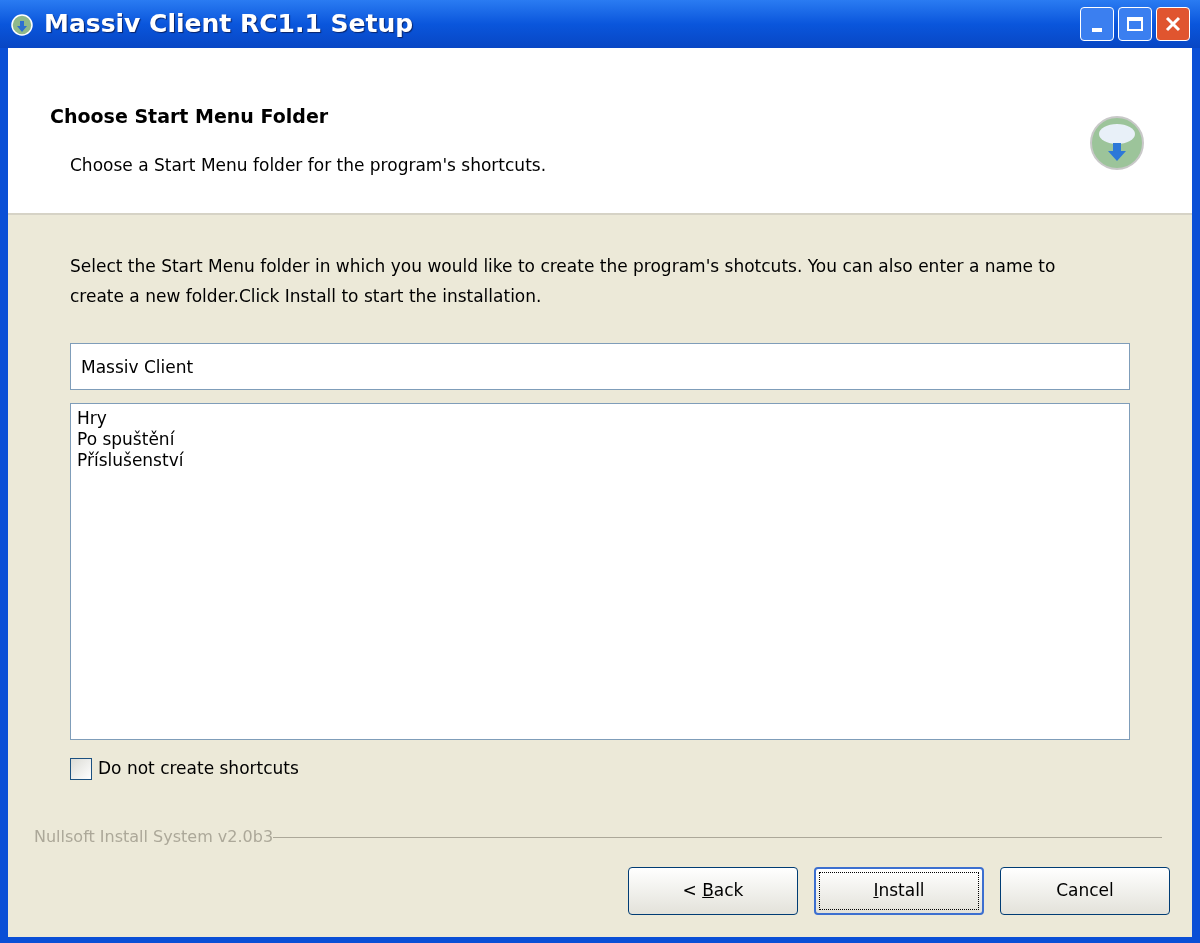  I want to click on branding-text: Nullsoft Install System v2.0b3, so click(154, 837).